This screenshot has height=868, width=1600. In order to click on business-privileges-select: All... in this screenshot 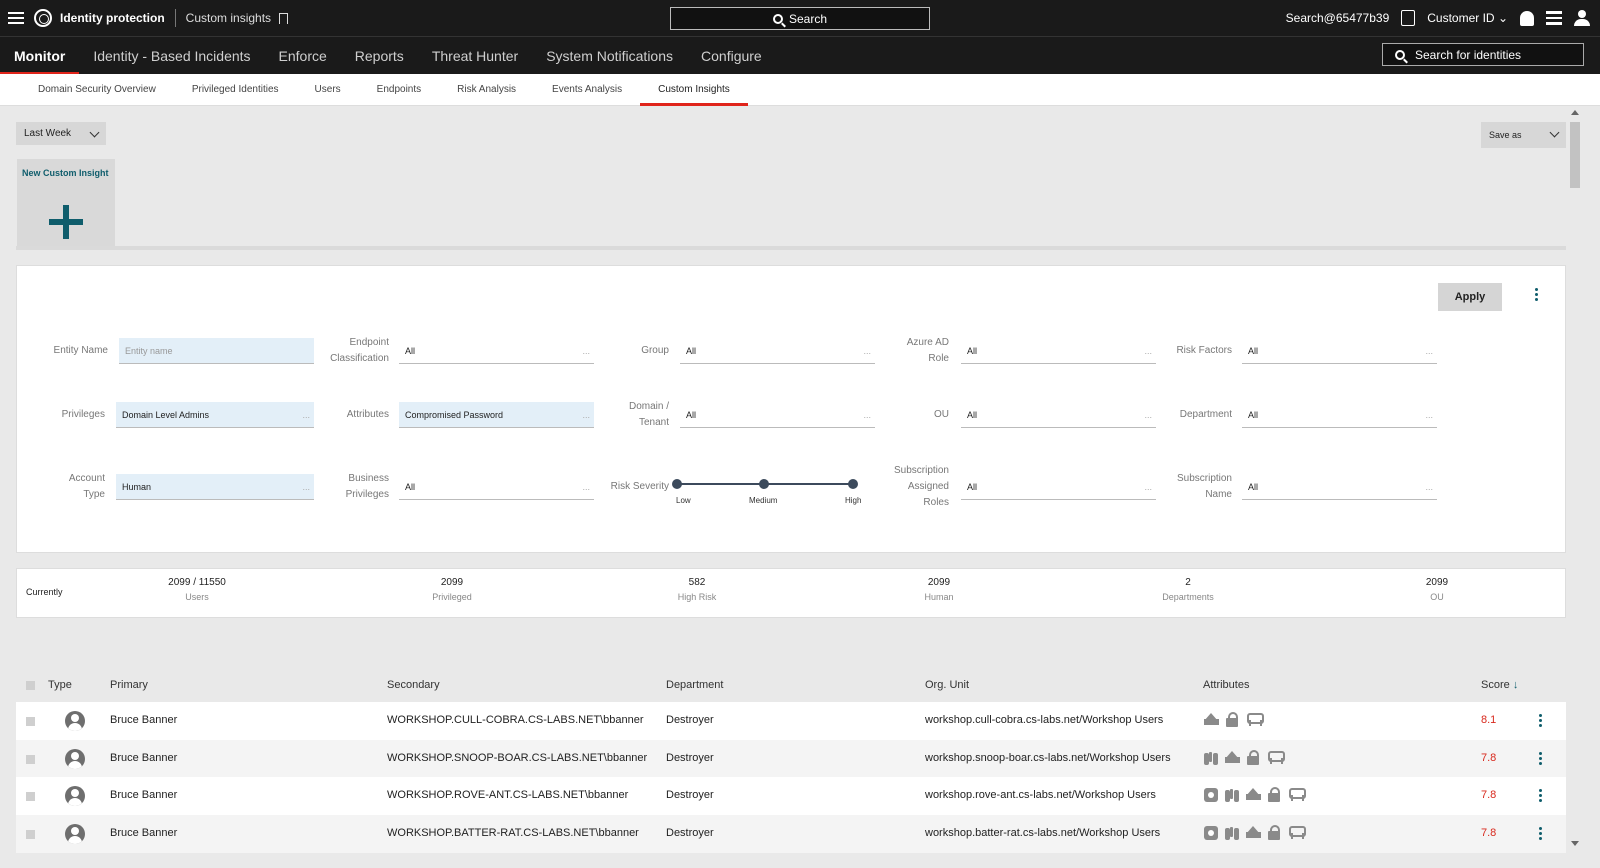, I will do `click(496, 487)`.